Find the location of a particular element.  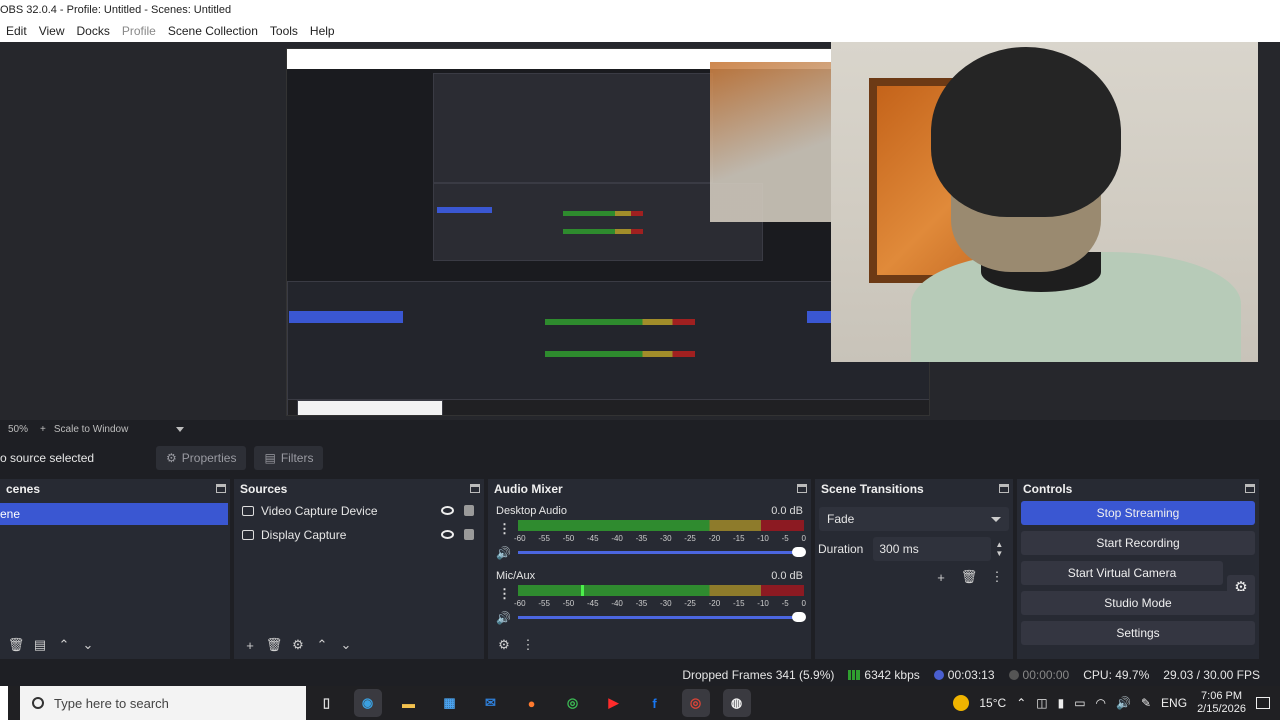

firefox-icon: ● is located at coordinates (532, 703).